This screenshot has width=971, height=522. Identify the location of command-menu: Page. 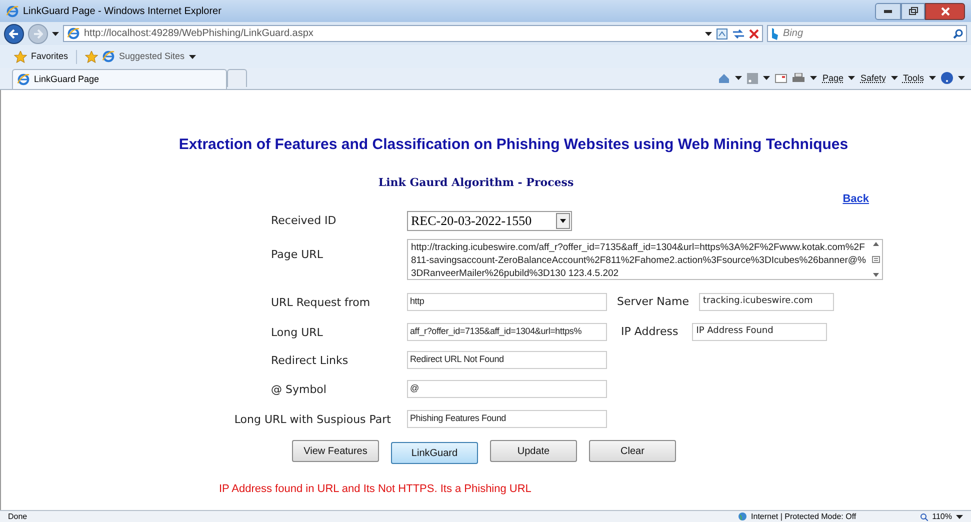
(833, 78).